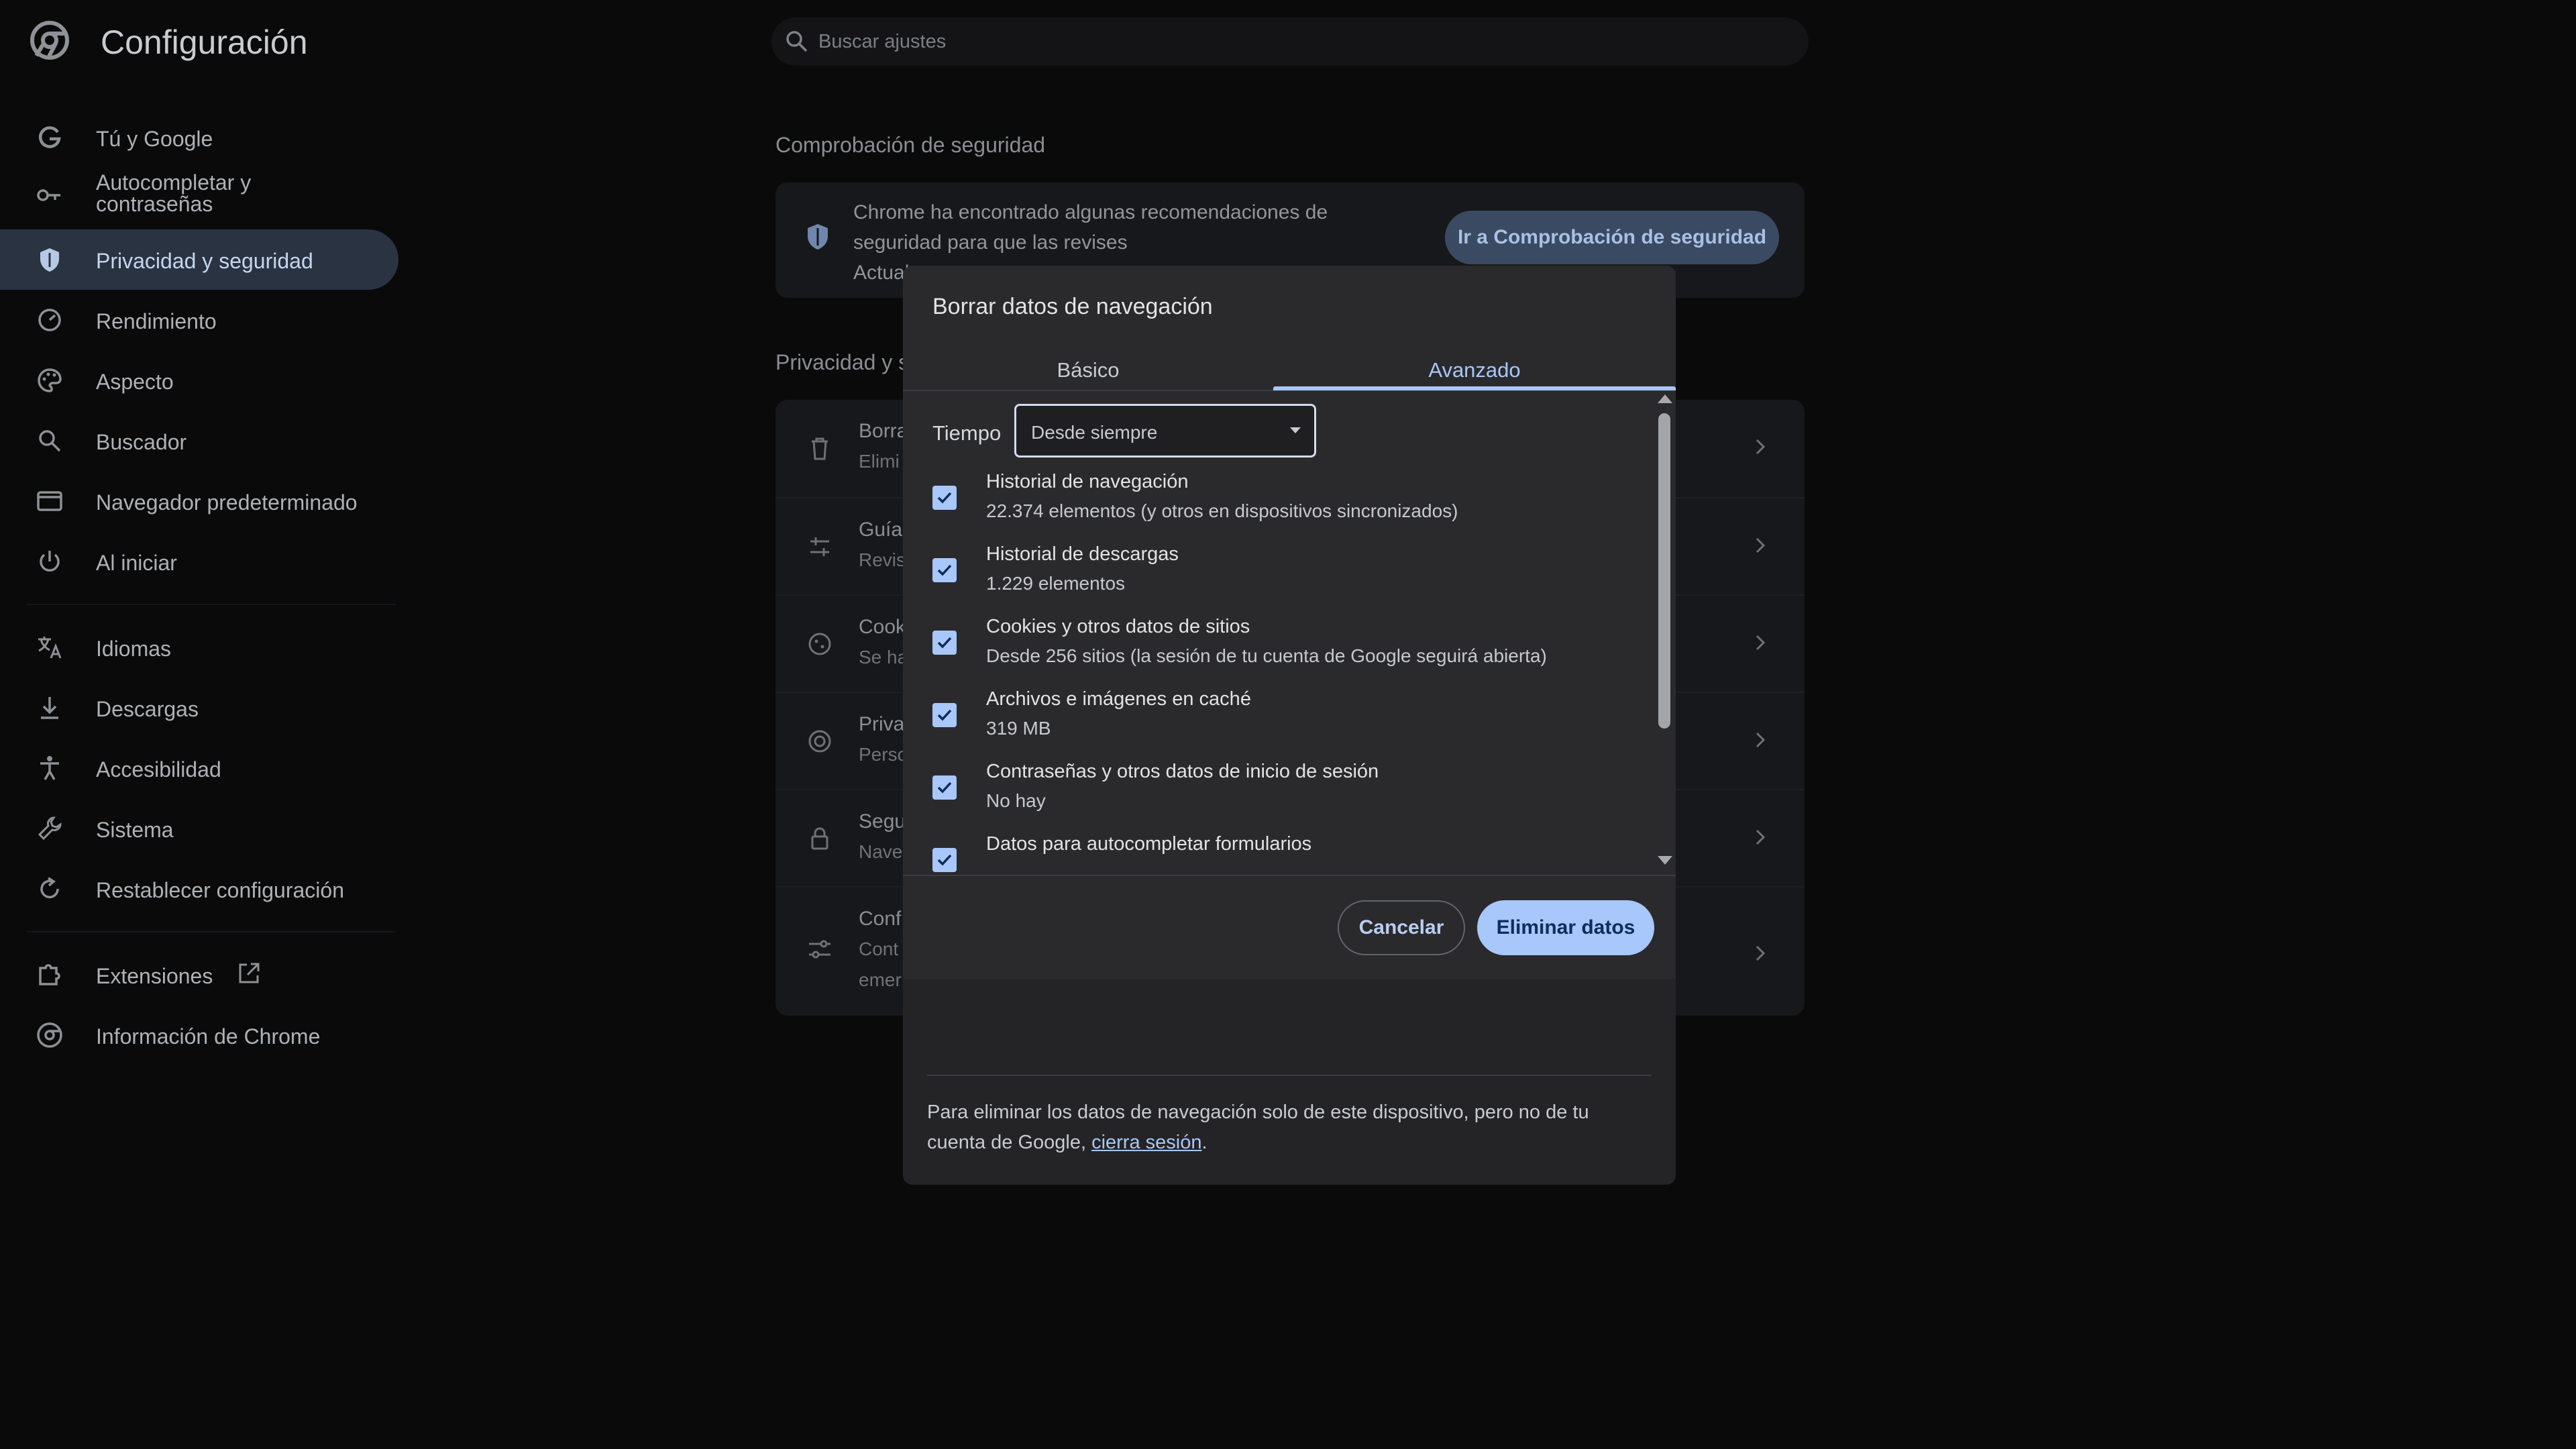 The width and height of the screenshot is (2576, 1449). What do you see at coordinates (134, 649) in the screenshot?
I see `sidebar-item-label: Idiomas` at bounding box center [134, 649].